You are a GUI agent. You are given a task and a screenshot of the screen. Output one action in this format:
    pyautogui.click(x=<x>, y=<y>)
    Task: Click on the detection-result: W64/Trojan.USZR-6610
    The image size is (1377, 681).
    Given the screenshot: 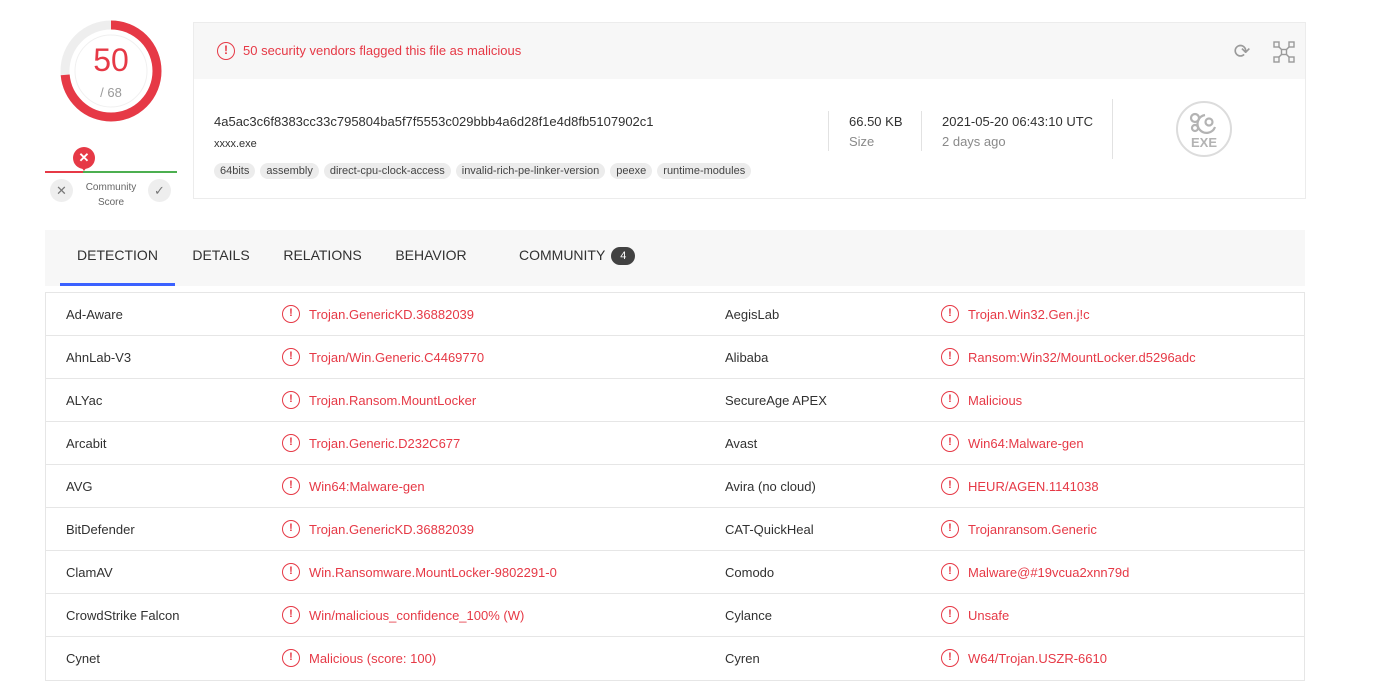 What is the action you would take?
    pyautogui.click(x=1037, y=658)
    